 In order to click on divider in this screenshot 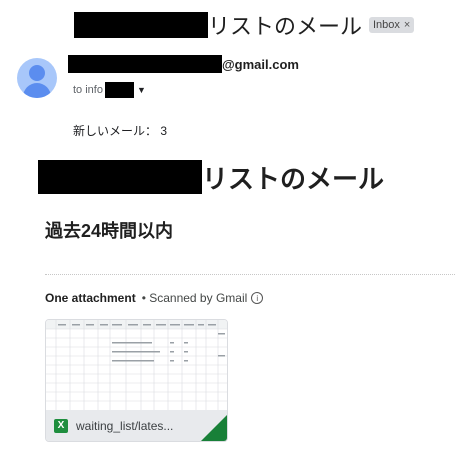, I will do `click(250, 274)`.